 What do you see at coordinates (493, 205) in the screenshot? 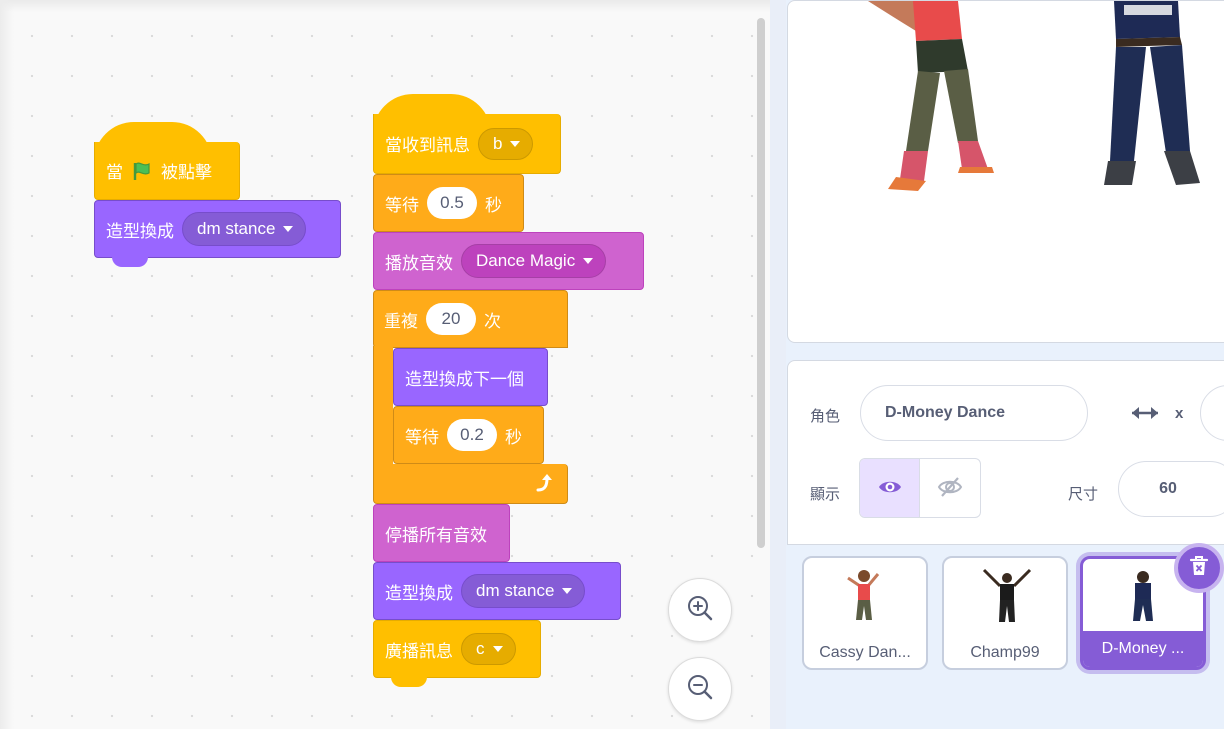
I see `seconds-unit: 秒` at bounding box center [493, 205].